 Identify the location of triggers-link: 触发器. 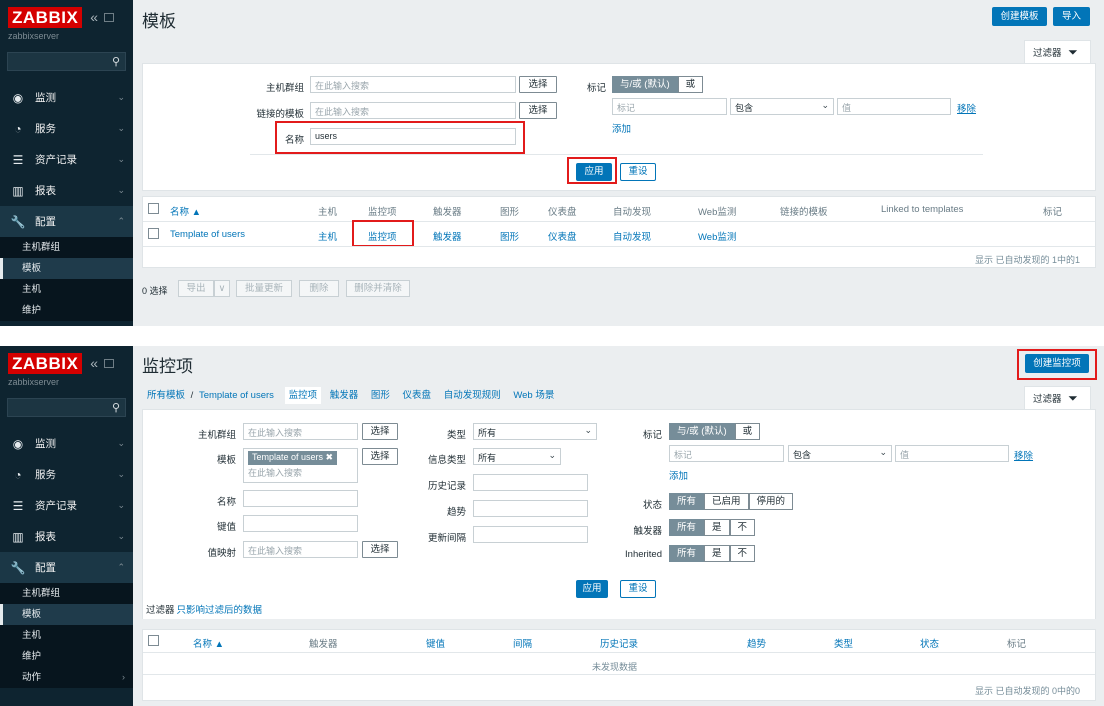
(447, 236).